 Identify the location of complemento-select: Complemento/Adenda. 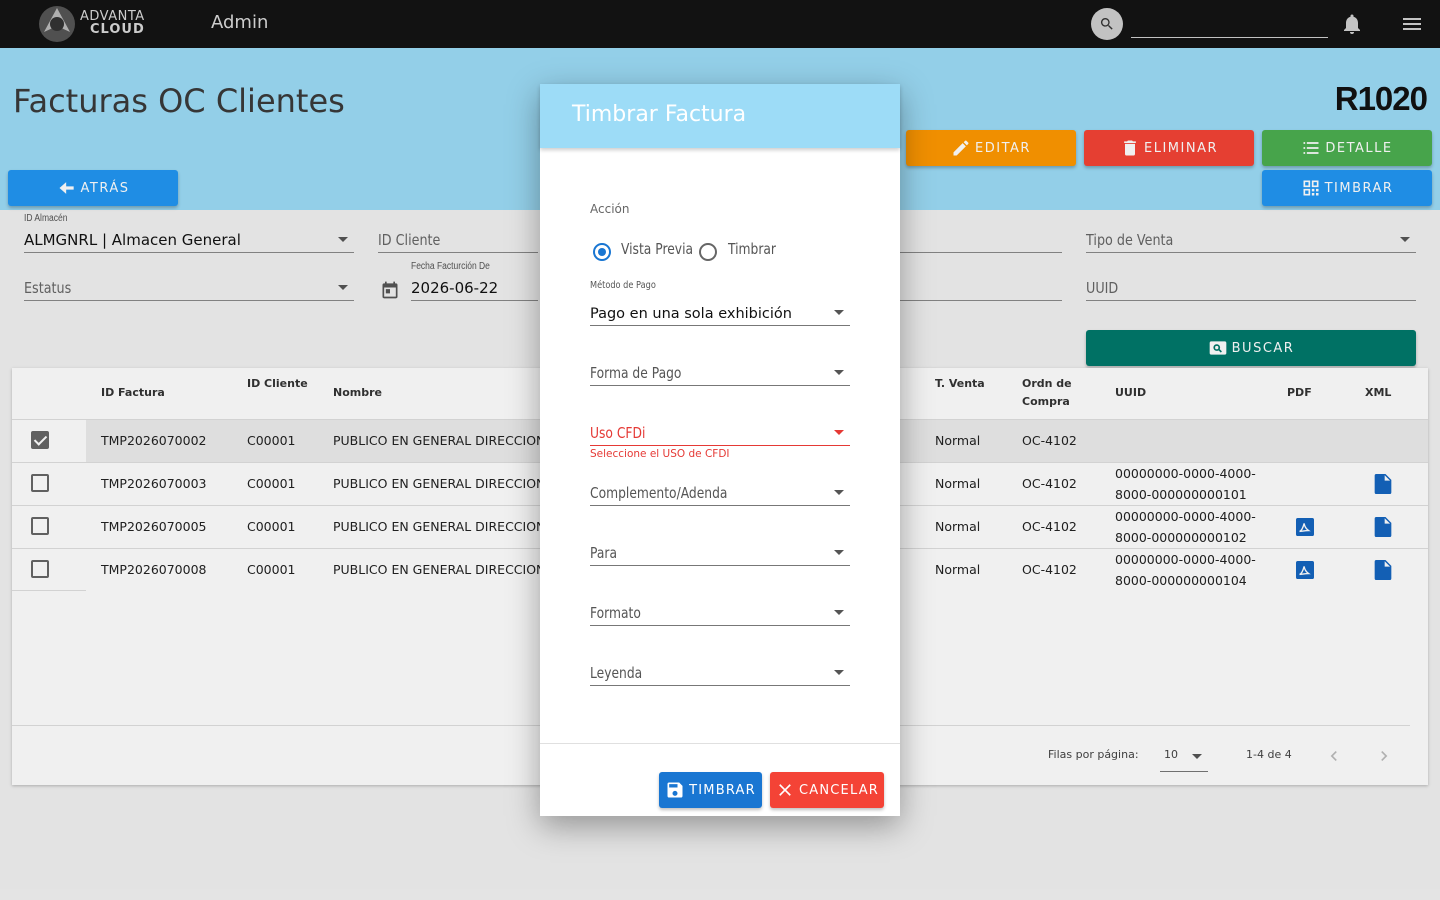
(720, 493).